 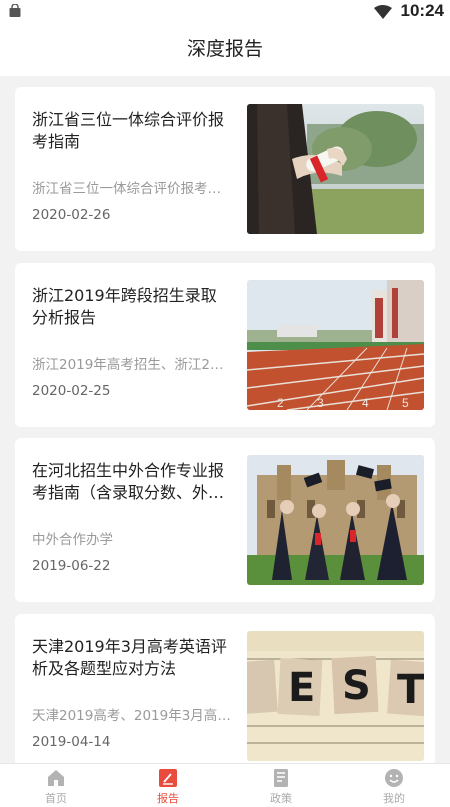 What do you see at coordinates (320, 403) in the screenshot?
I see `svg-text: 3` at bounding box center [320, 403].